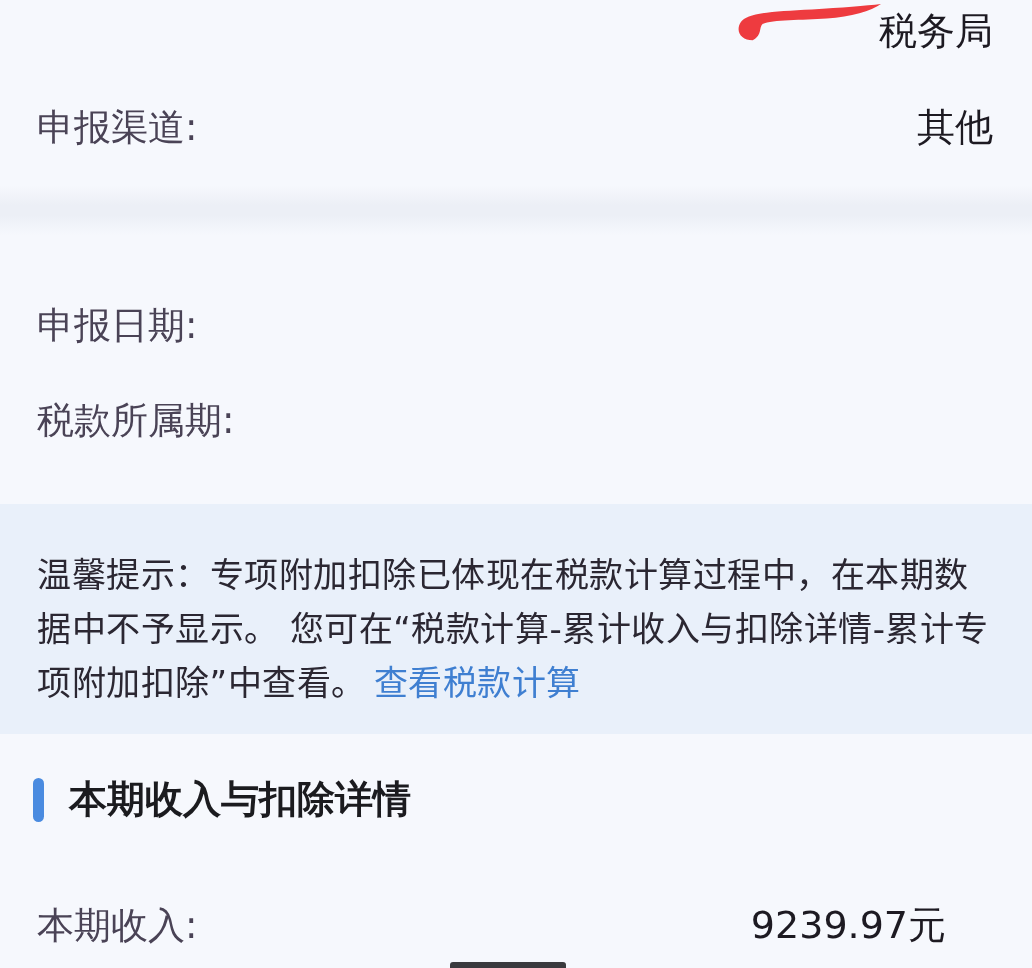  What do you see at coordinates (936, 32) in the screenshot?
I see `tax-office-text: 税务局` at bounding box center [936, 32].